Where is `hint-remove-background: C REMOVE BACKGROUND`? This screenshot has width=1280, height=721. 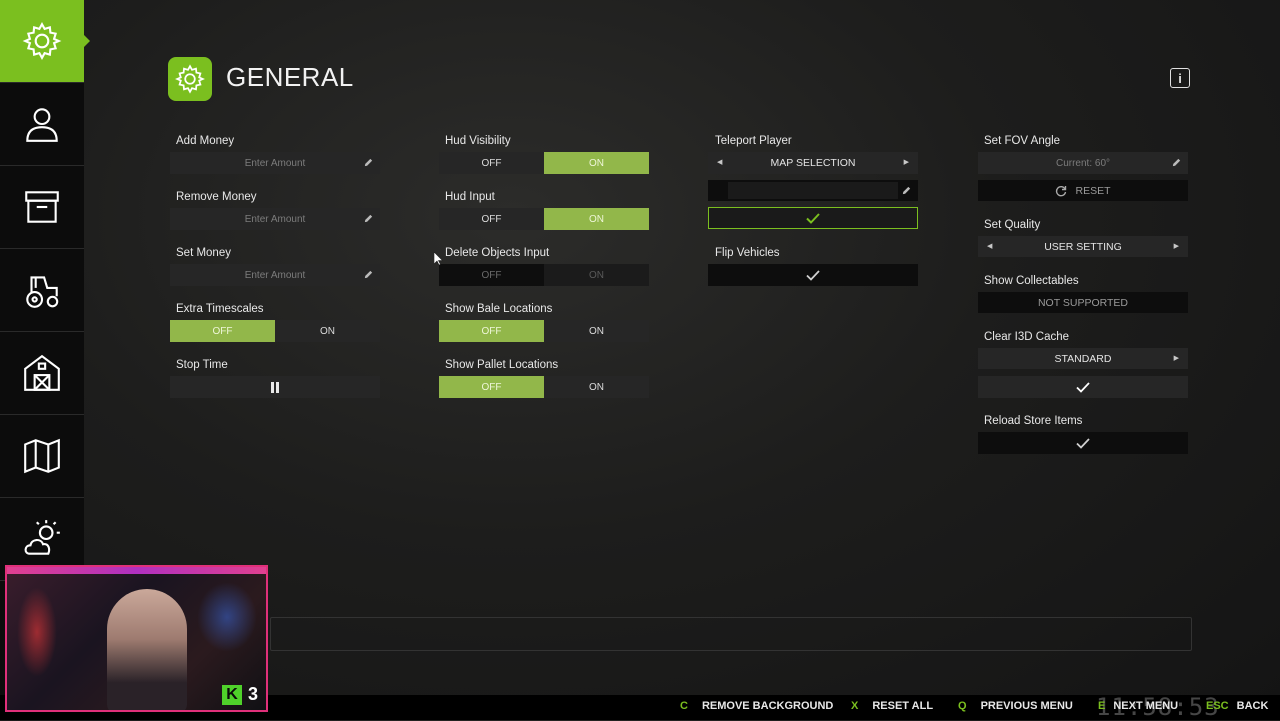
hint-remove-background: C REMOVE BACKGROUND is located at coordinates (756, 706).